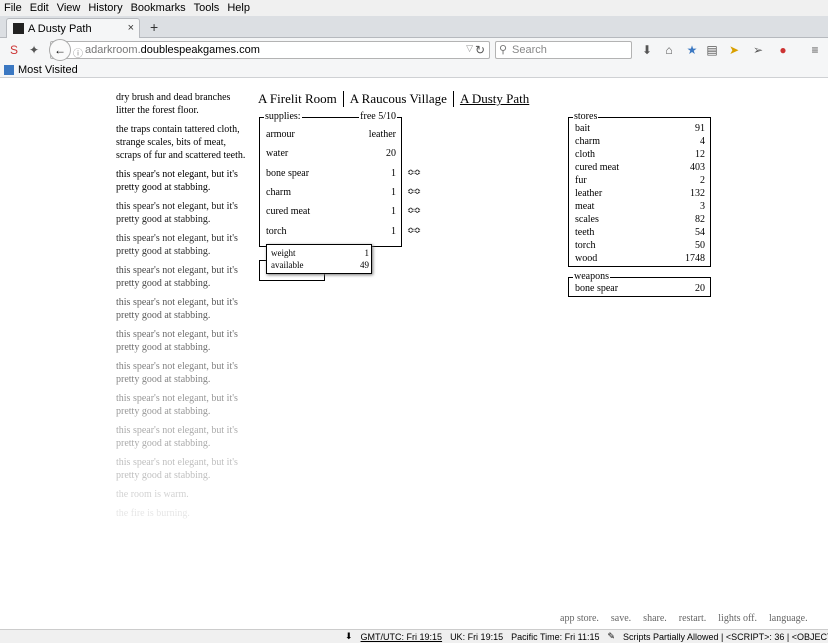 This screenshot has height=643, width=828. What do you see at coordinates (700, 288) in the screenshot?
I see `weapon-value: 20` at bounding box center [700, 288].